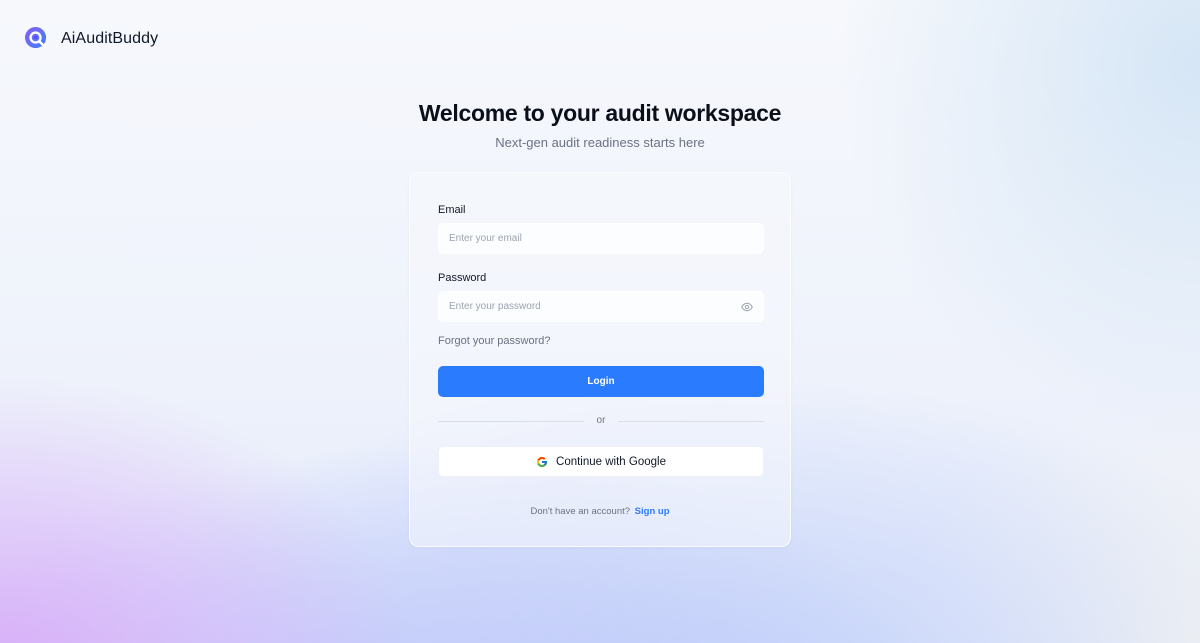 This screenshot has height=643, width=1200. I want to click on email-field-wrapper, so click(601, 238).